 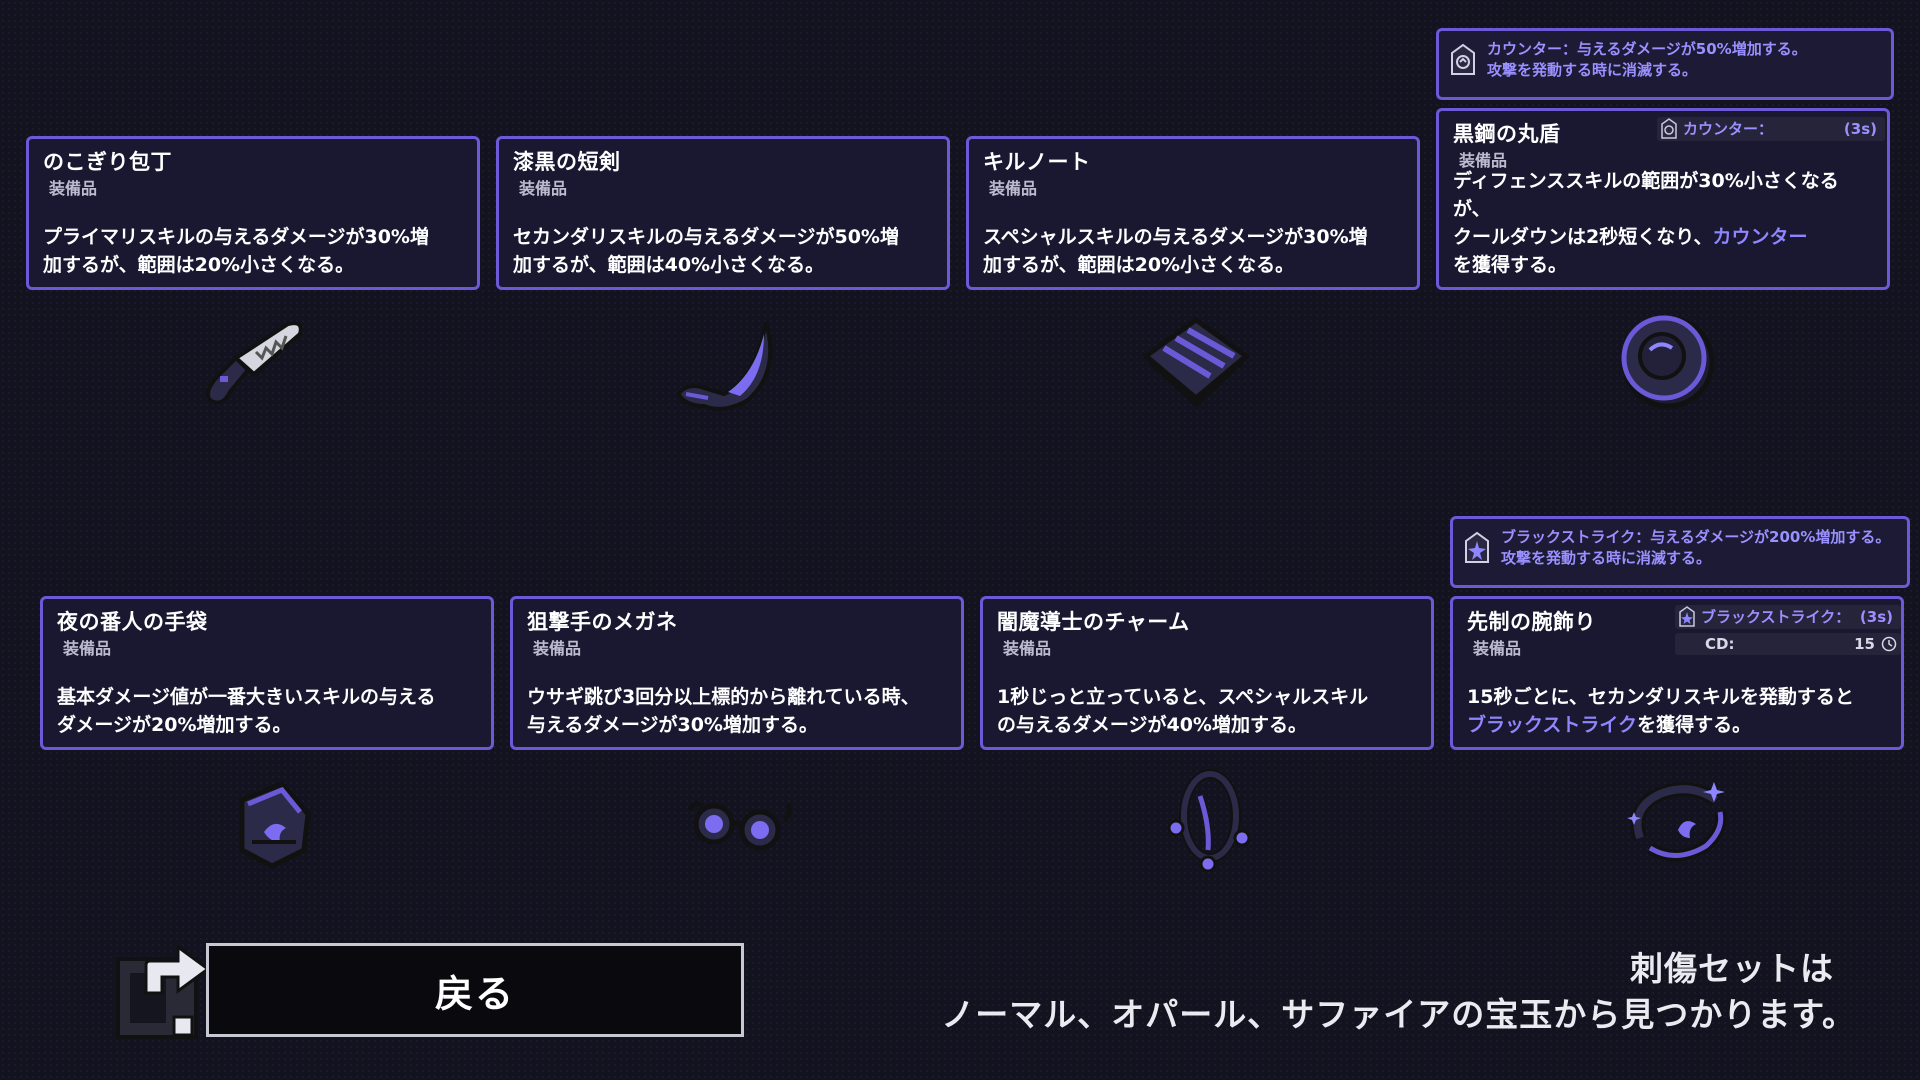 I want to click on set-source-line2: ノーマル、オパール、サファイアの宝玉から見つかります。, so click(x=1398, y=1014).